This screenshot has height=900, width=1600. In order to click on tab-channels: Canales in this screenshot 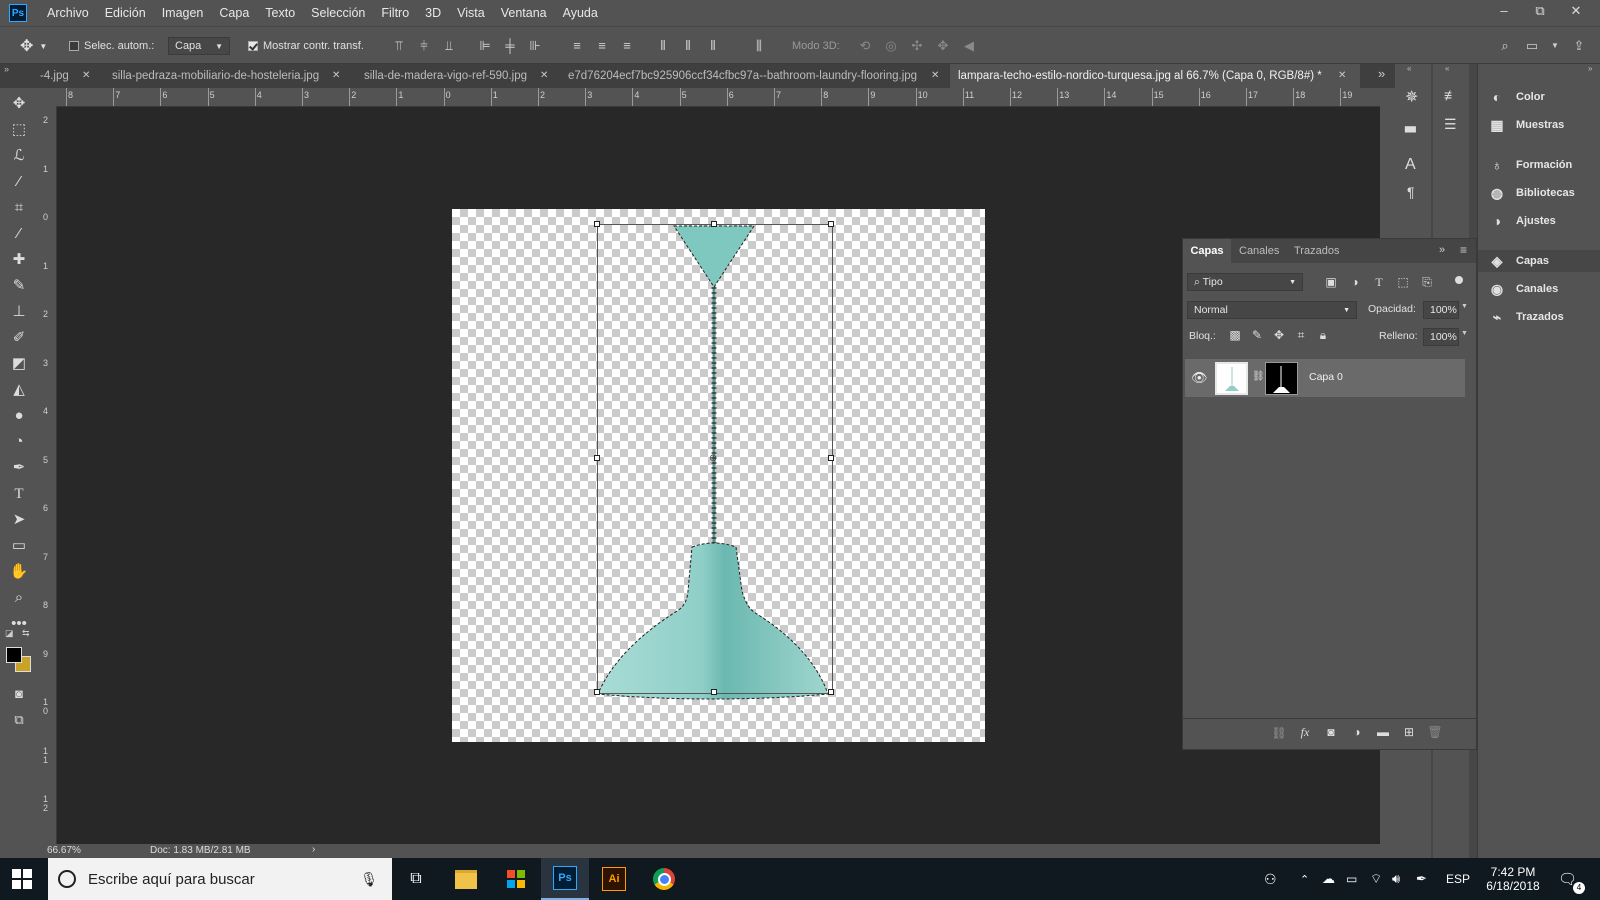, I will do `click(1259, 251)`.